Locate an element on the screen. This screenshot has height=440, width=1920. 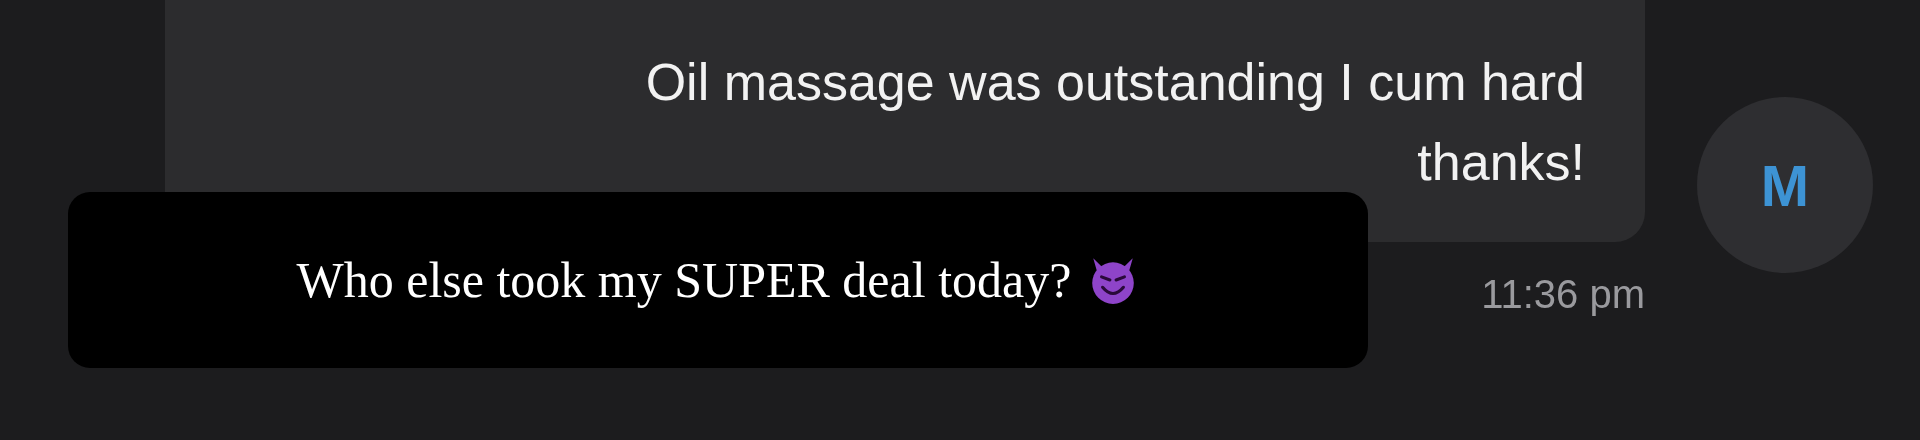
avatar: M is located at coordinates (1785, 185).